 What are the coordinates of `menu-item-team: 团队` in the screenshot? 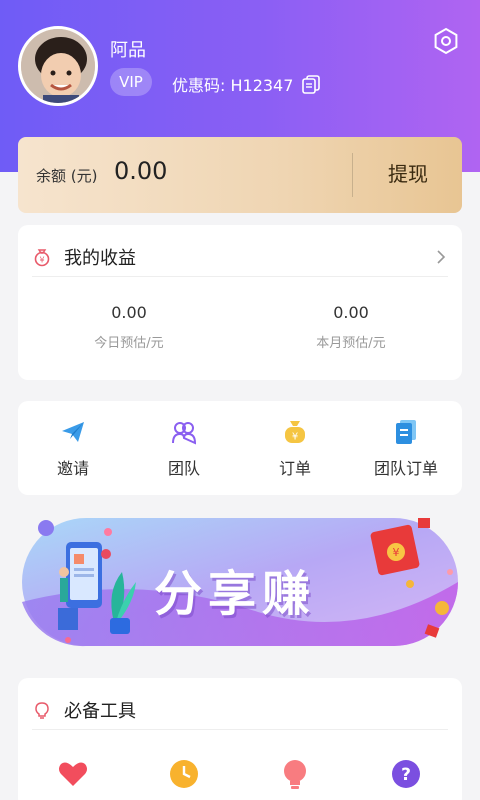 It's located at (184, 449).